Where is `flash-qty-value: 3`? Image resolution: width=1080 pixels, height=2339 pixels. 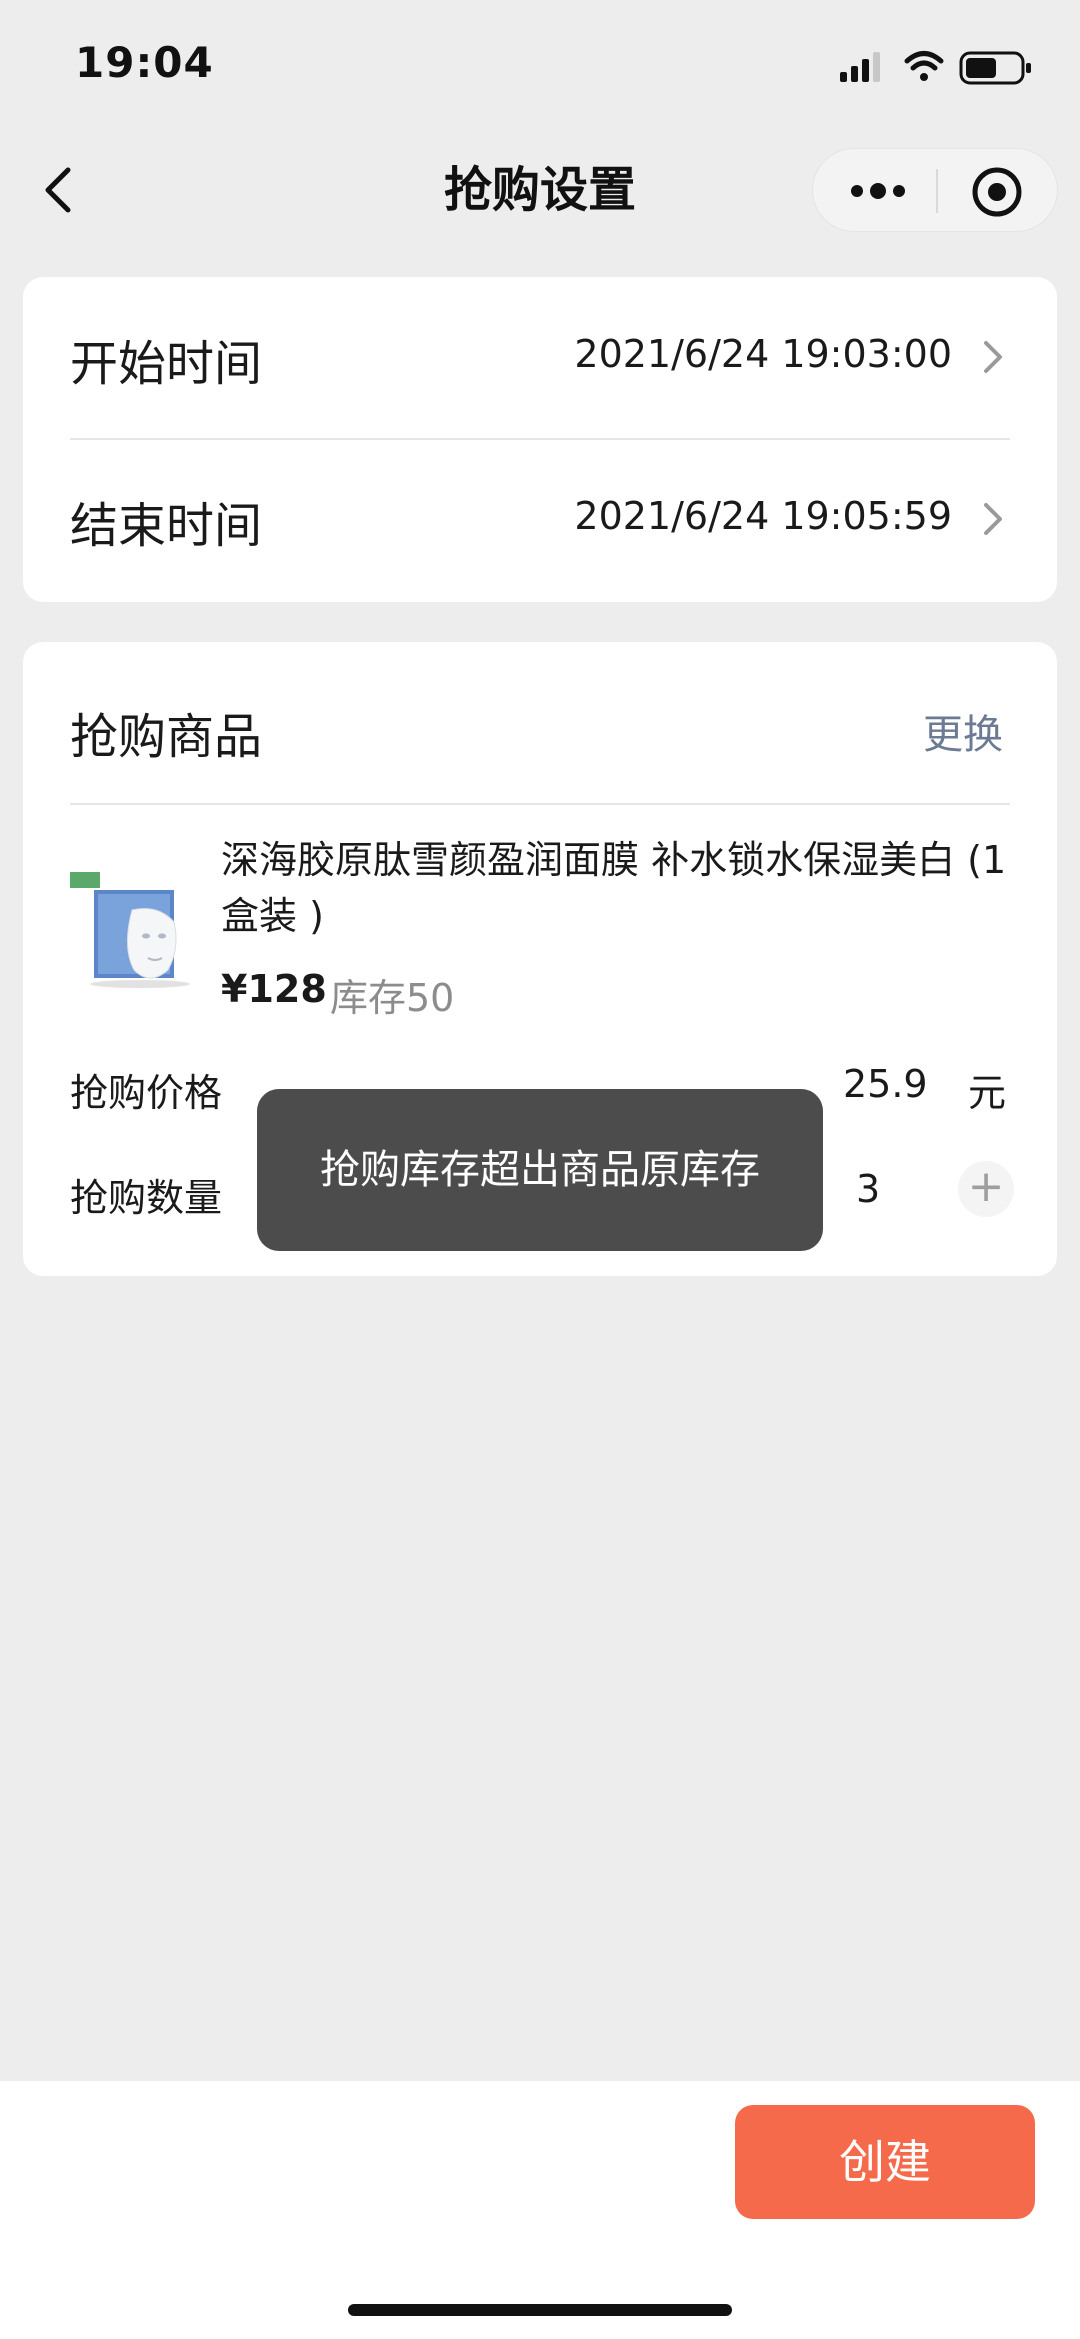 flash-qty-value: 3 is located at coordinates (868, 1189).